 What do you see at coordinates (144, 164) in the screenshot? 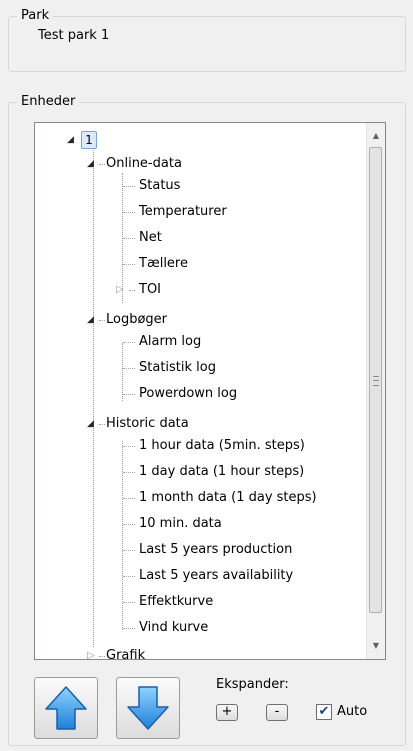
I see `tree-node-online-data: Online-data` at bounding box center [144, 164].